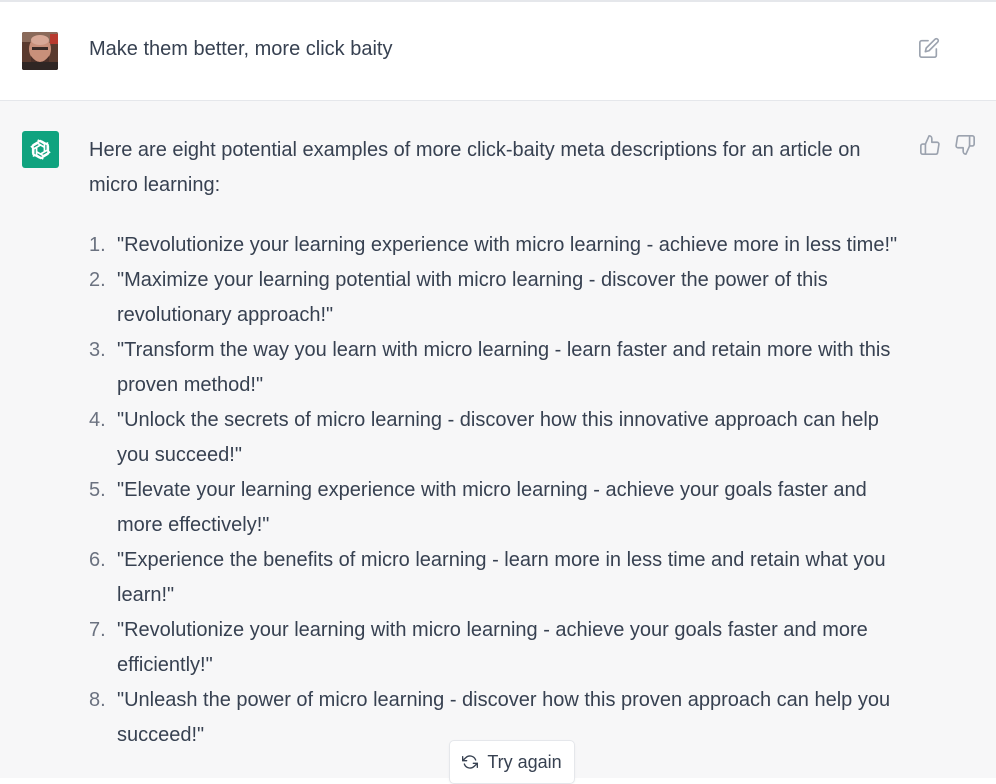 The height and width of the screenshot is (784, 996). What do you see at coordinates (97, 490) in the screenshot?
I see `list-item-number: 5.` at bounding box center [97, 490].